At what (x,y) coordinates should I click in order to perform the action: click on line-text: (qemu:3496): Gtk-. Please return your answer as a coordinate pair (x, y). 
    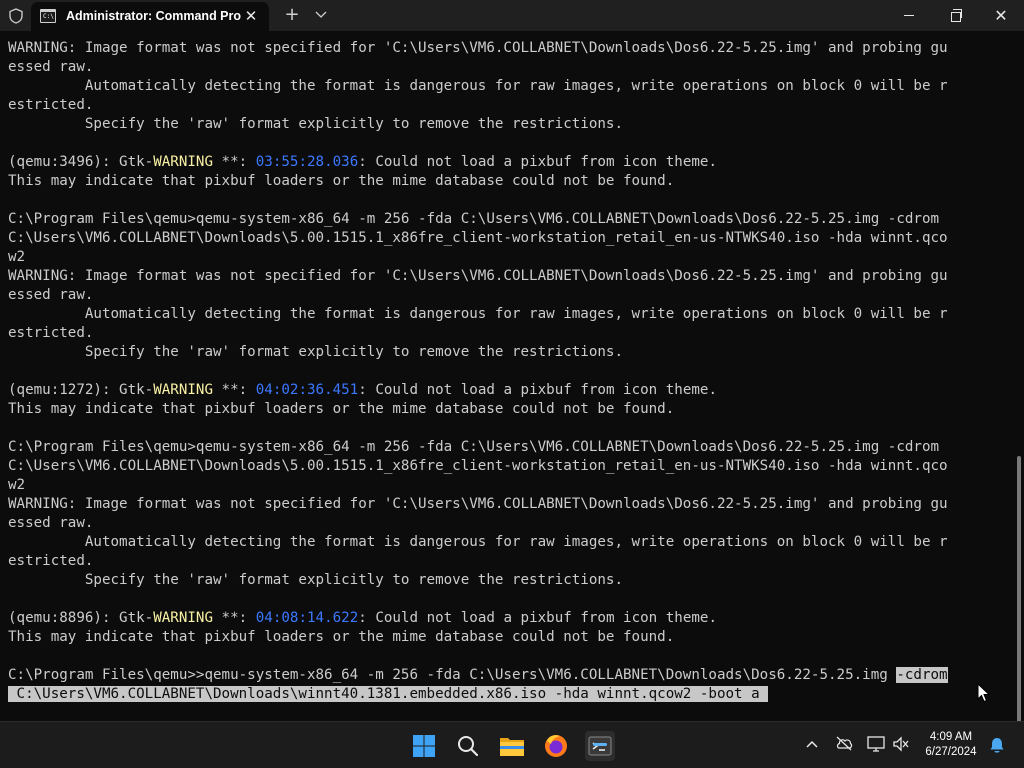
    Looking at the image, I should click on (81, 162).